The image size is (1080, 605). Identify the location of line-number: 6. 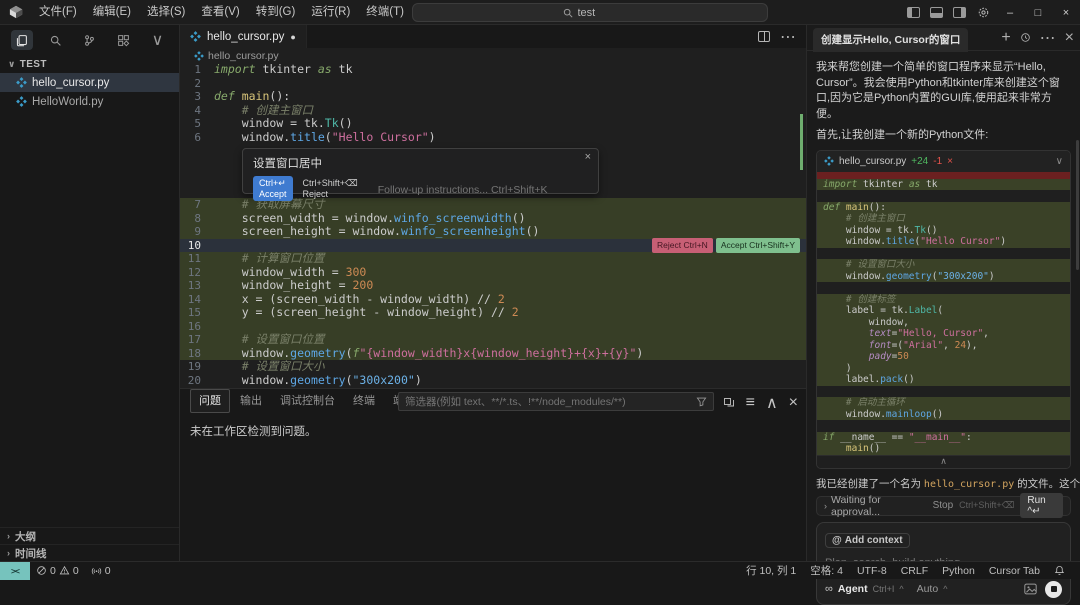
(197, 138).